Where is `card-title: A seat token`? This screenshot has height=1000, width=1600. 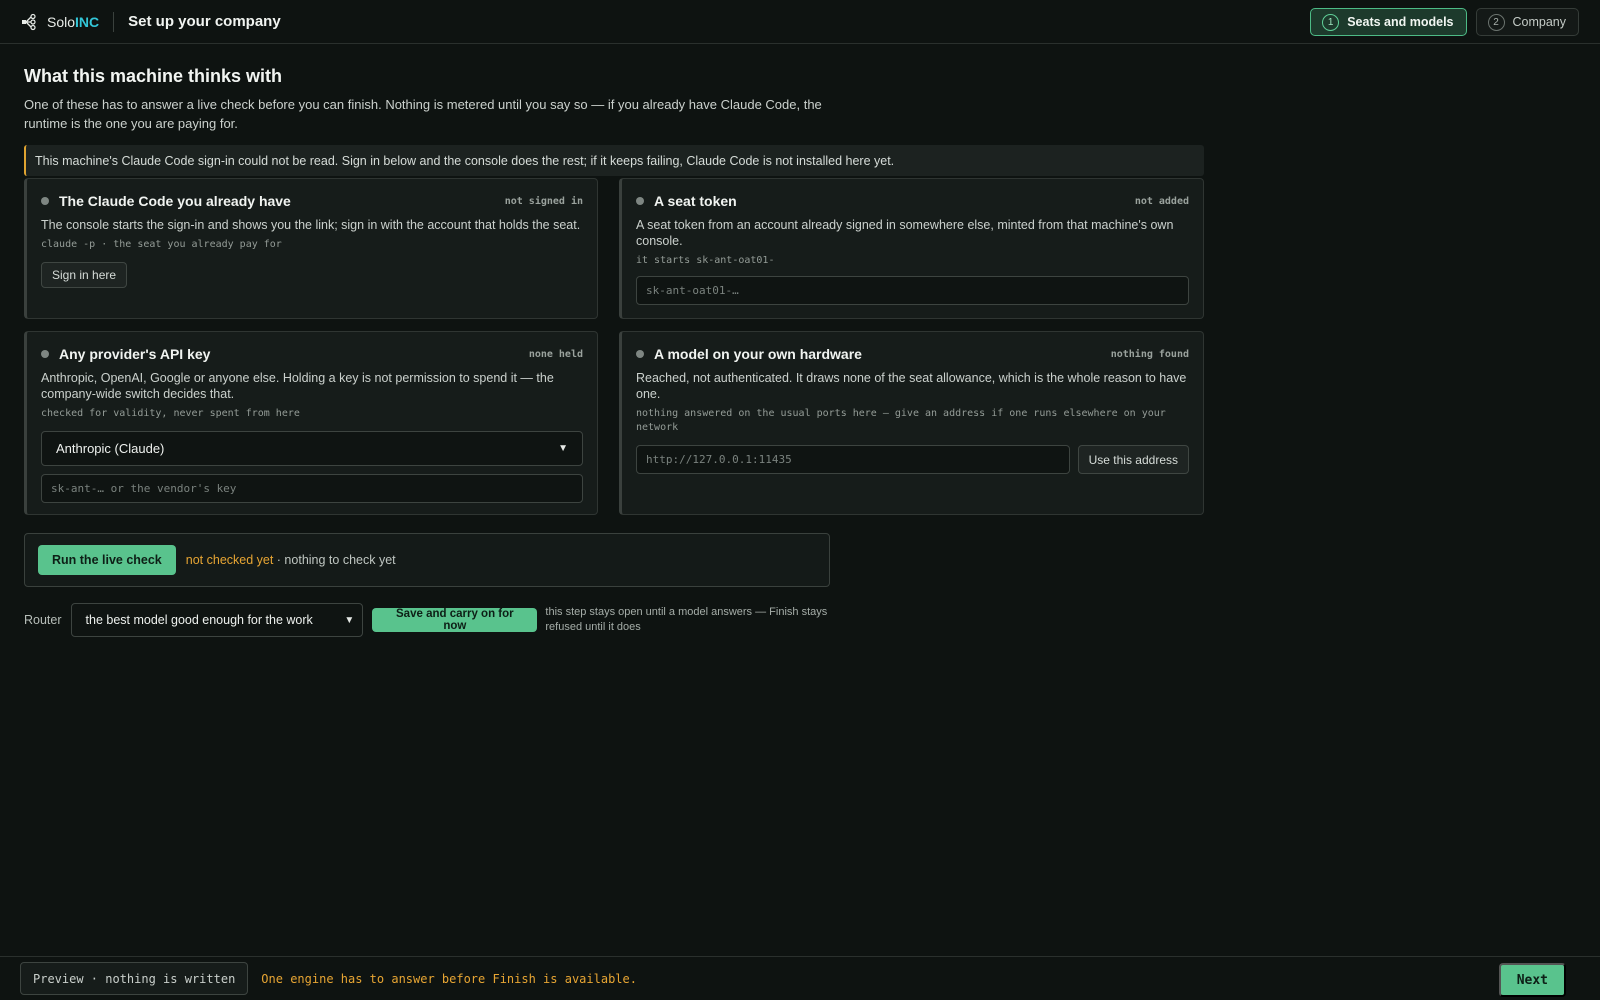
card-title: A seat token is located at coordinates (695, 201).